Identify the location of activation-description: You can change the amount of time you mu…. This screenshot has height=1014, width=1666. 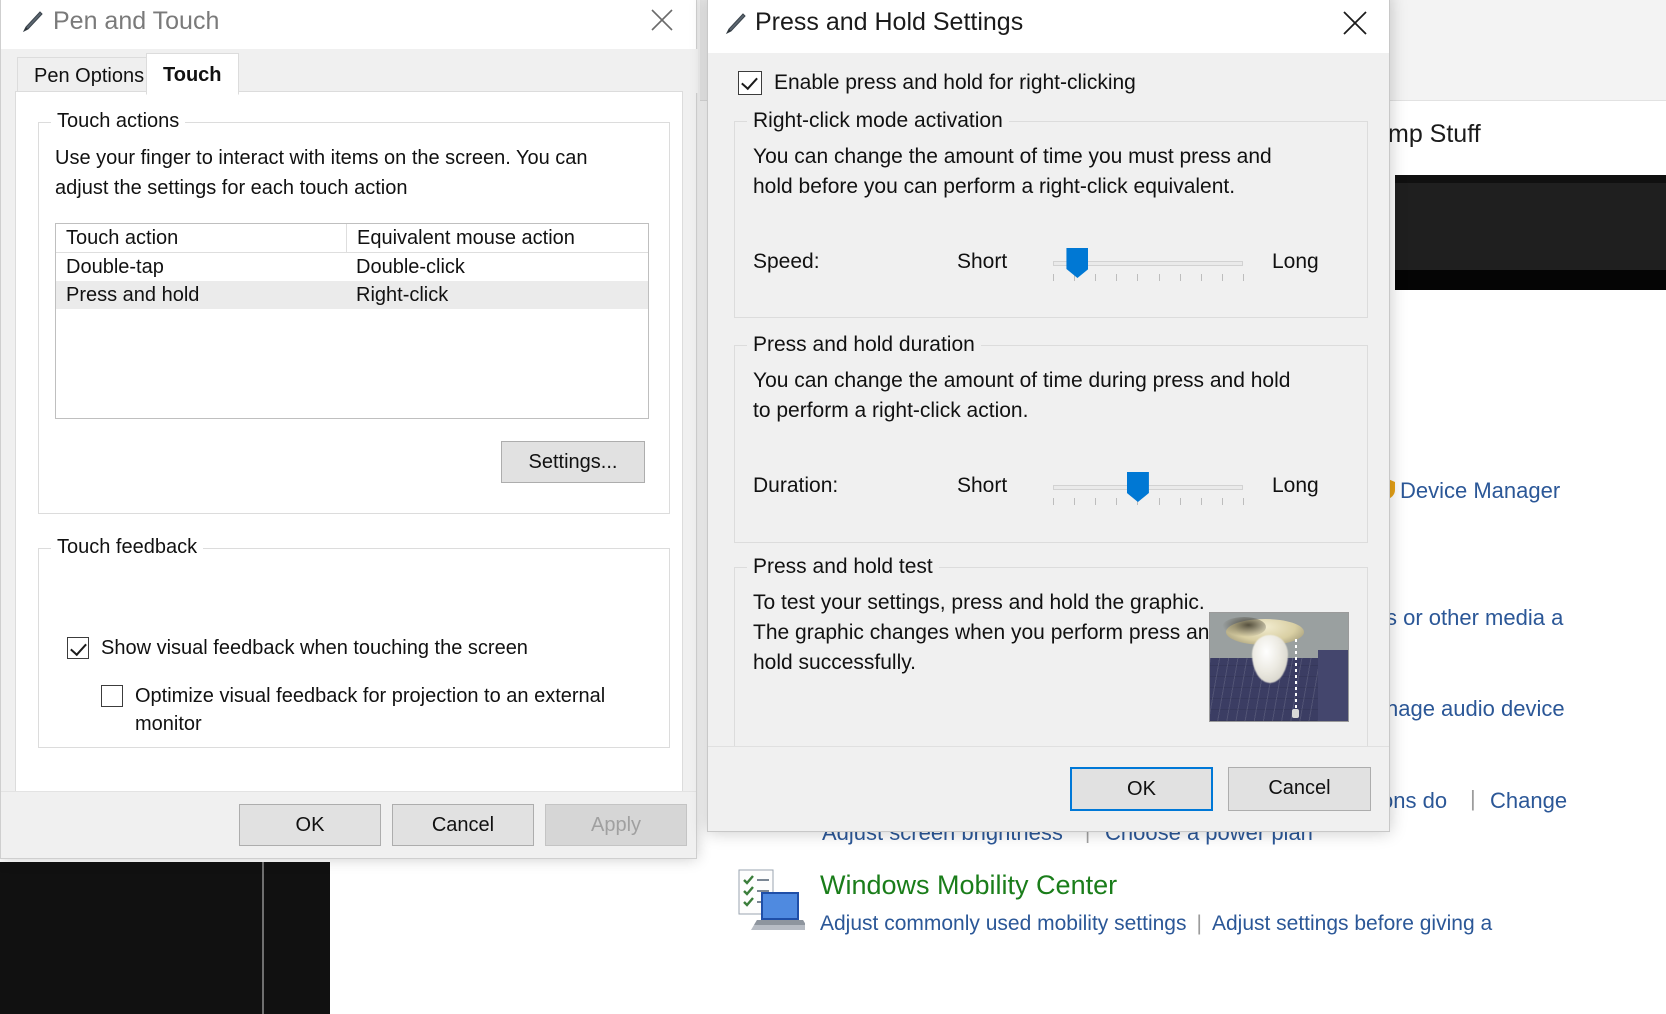
(1012, 171).